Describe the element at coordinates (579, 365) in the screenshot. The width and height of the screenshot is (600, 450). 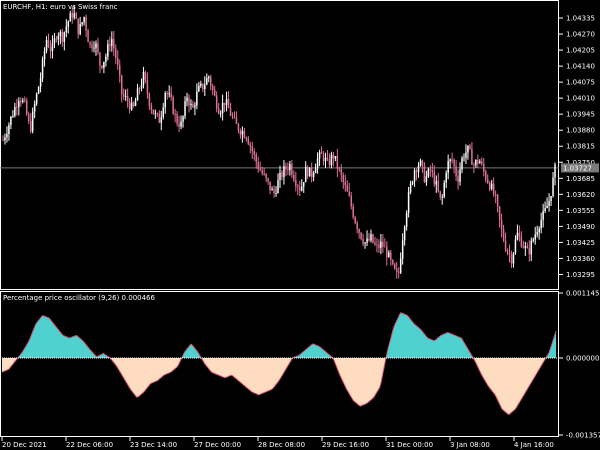
I see `oscillator-axis: 0.001145 0.000000 -0.001357` at that location.